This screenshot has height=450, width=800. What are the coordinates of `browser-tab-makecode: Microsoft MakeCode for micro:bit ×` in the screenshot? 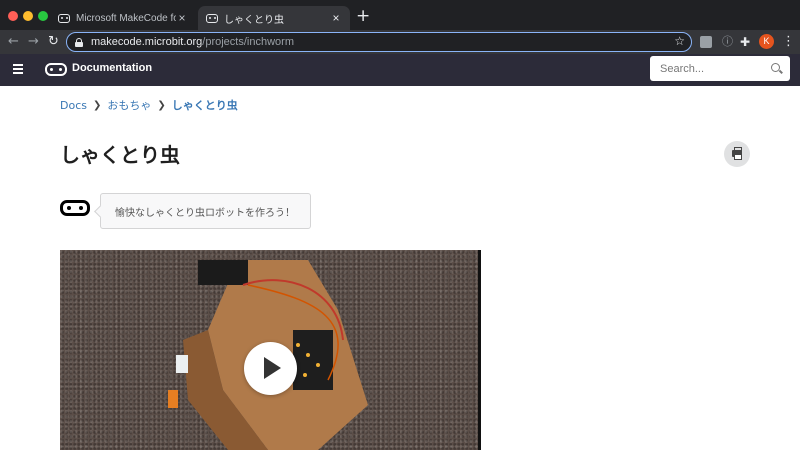 It's located at (123, 18).